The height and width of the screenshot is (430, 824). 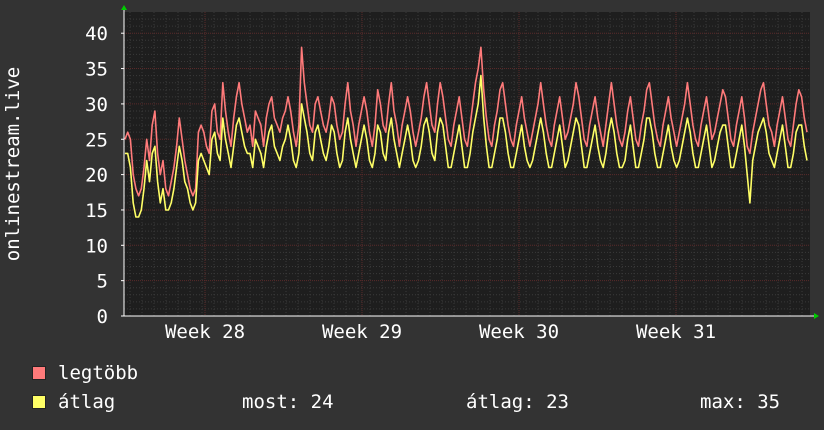 What do you see at coordinates (87, 402) in the screenshot?
I see `legend-avg-label: átlag` at bounding box center [87, 402].